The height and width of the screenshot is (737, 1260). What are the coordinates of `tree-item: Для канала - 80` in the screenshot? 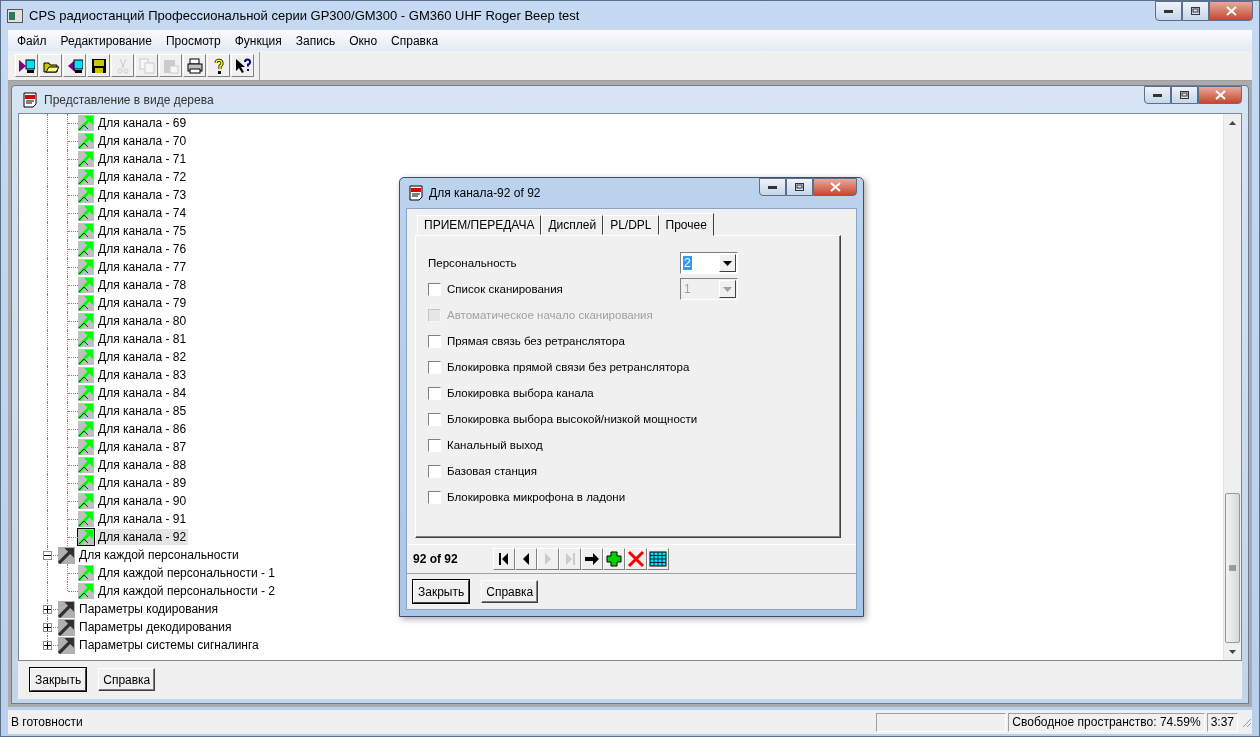 It's located at (142, 321).